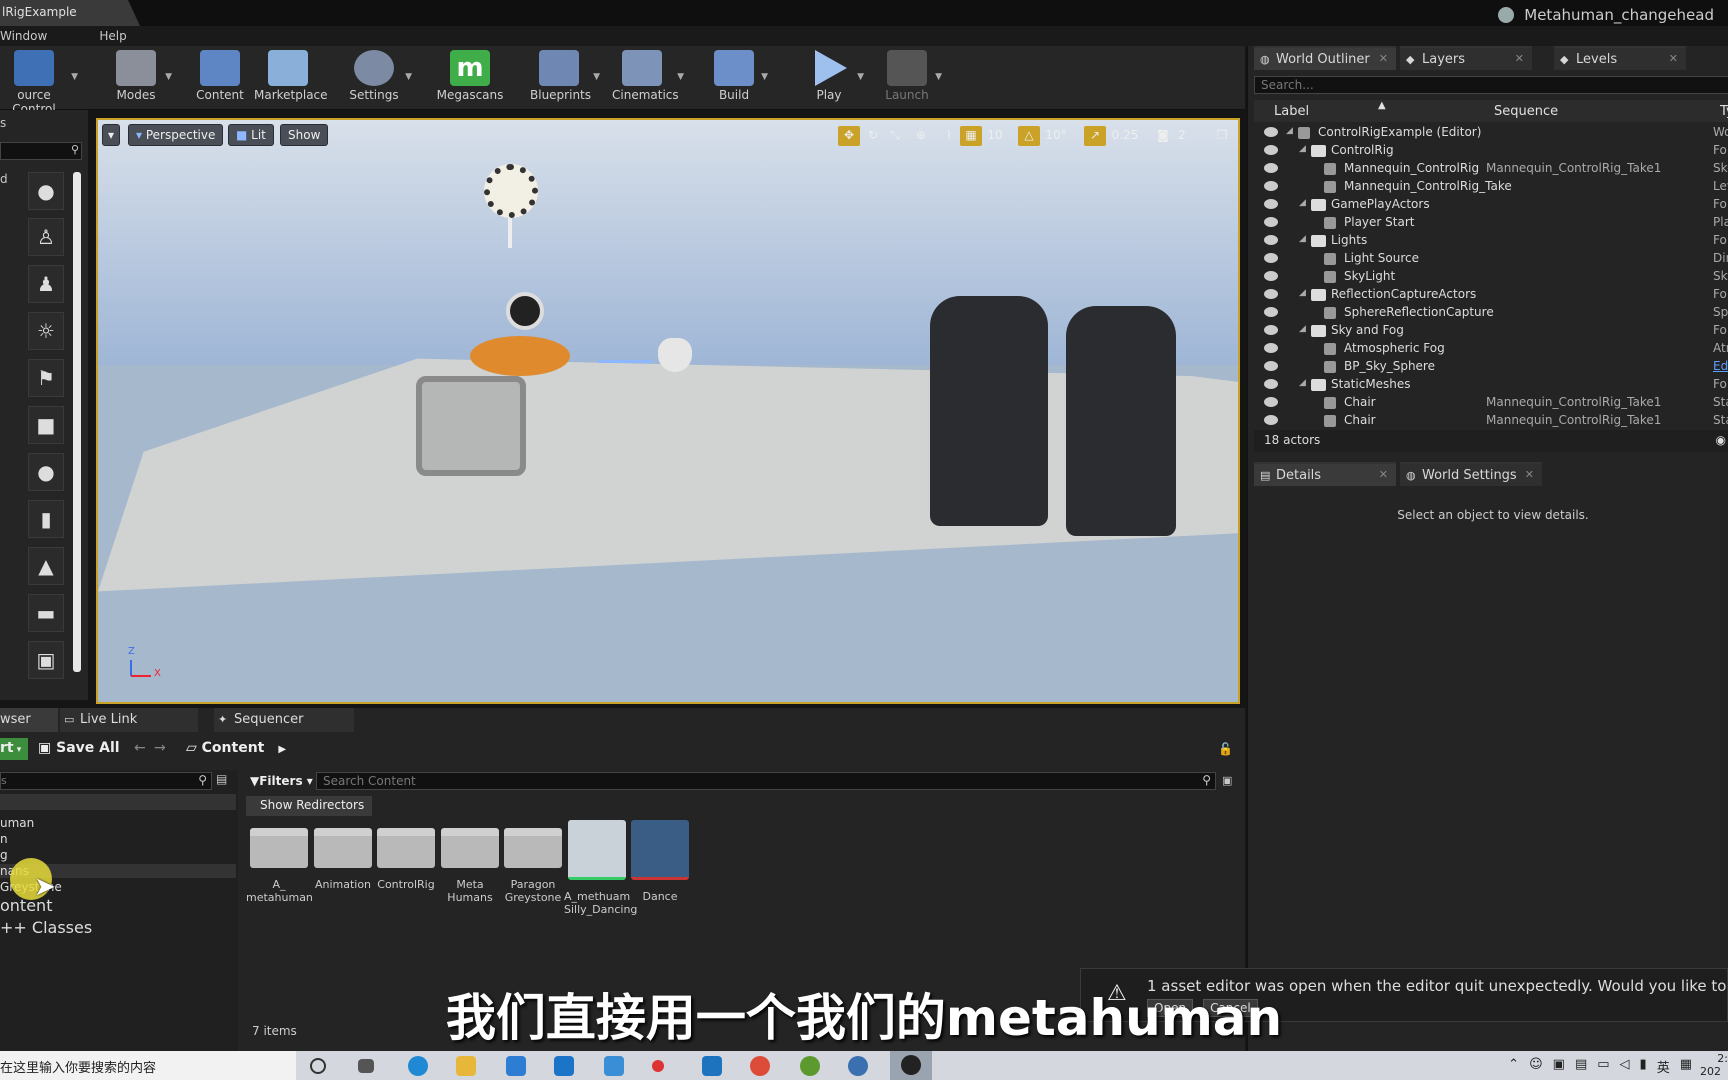  I want to click on app-icon, so click(614, 1066).